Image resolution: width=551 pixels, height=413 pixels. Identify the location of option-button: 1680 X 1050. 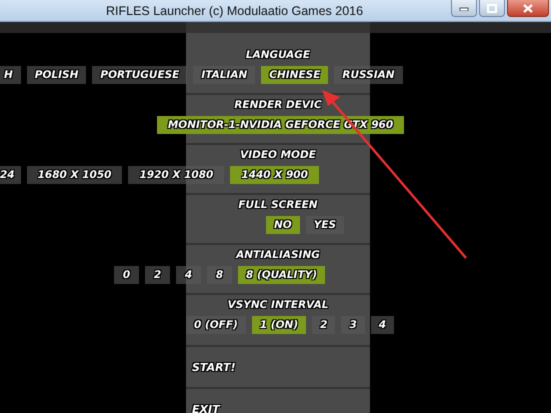
(74, 175).